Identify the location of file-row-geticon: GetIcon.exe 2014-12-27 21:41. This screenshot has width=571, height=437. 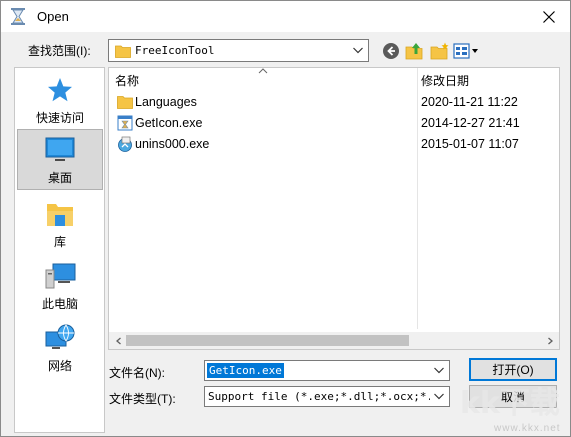
(334, 123).